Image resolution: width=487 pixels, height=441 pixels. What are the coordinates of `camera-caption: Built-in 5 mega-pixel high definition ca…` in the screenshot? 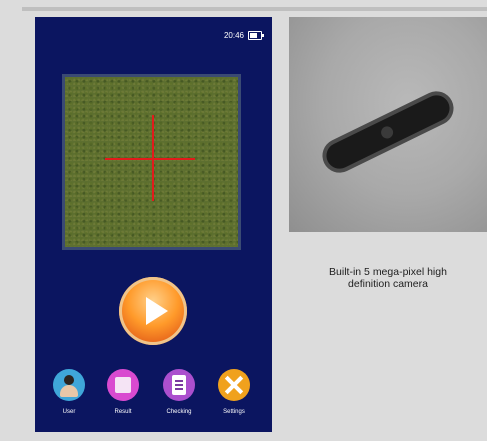 It's located at (388, 278).